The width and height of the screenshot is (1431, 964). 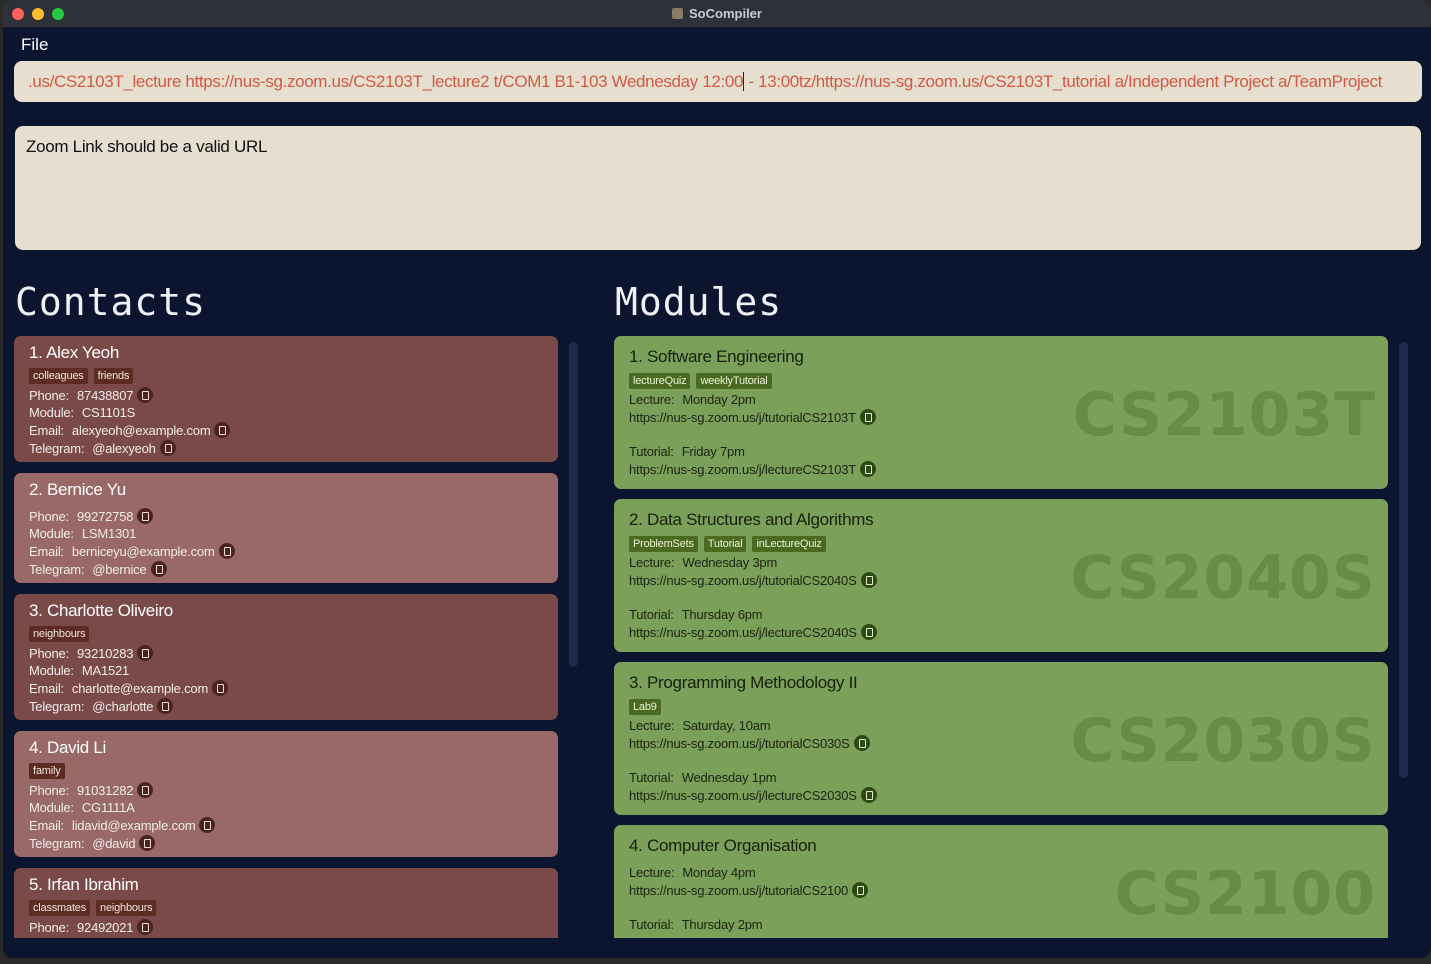 I want to click on module-value: LSM1301, so click(x=109, y=533).